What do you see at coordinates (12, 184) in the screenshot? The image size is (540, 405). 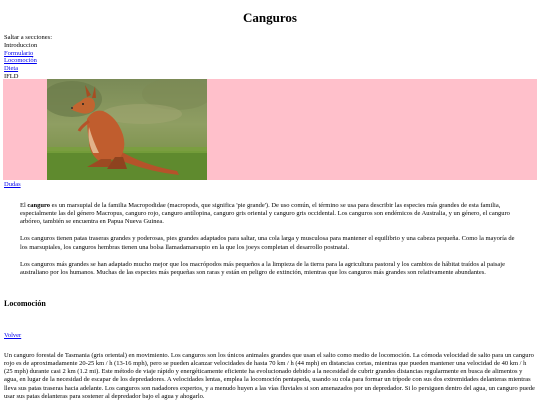 I see `dudas-link: Dudas` at bounding box center [12, 184].